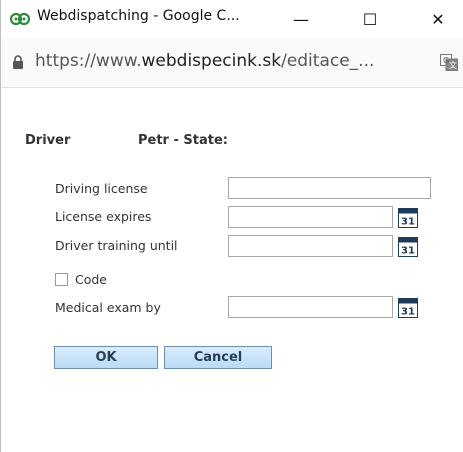 This screenshot has height=452, width=463. Describe the element at coordinates (106, 357) in the screenshot. I see `ok-button: OK` at that location.